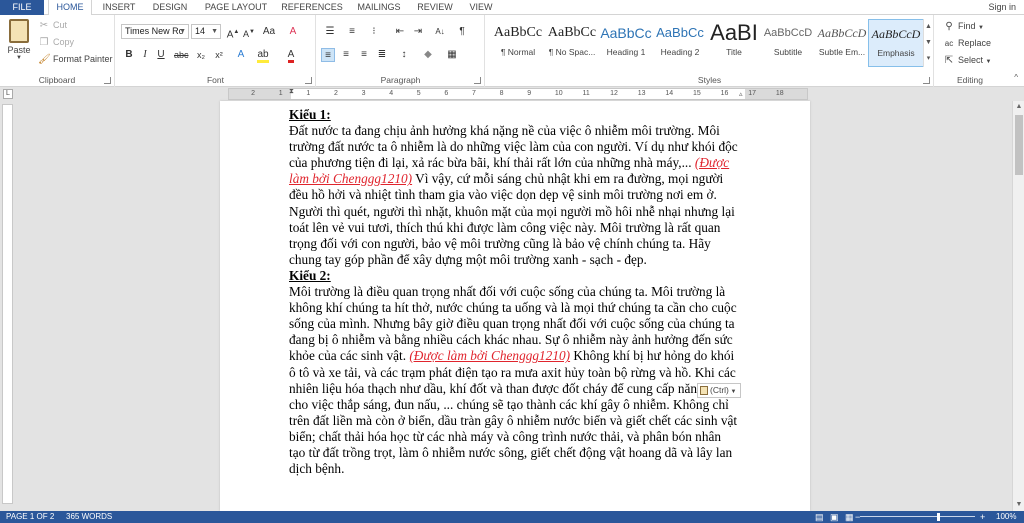  What do you see at coordinates (490, 356) in the screenshot?
I see `credit-text: (Được làm bởi Chenggg1210)` at bounding box center [490, 356].